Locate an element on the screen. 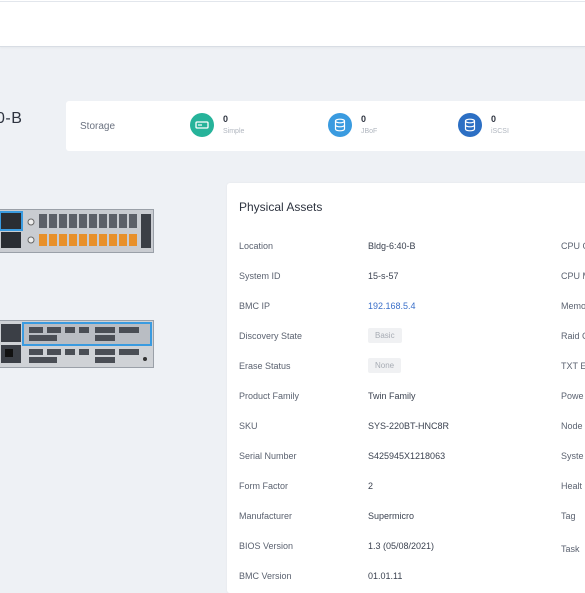 This screenshot has height=593, width=585. asset-label: Discovery State is located at coordinates (271, 336).